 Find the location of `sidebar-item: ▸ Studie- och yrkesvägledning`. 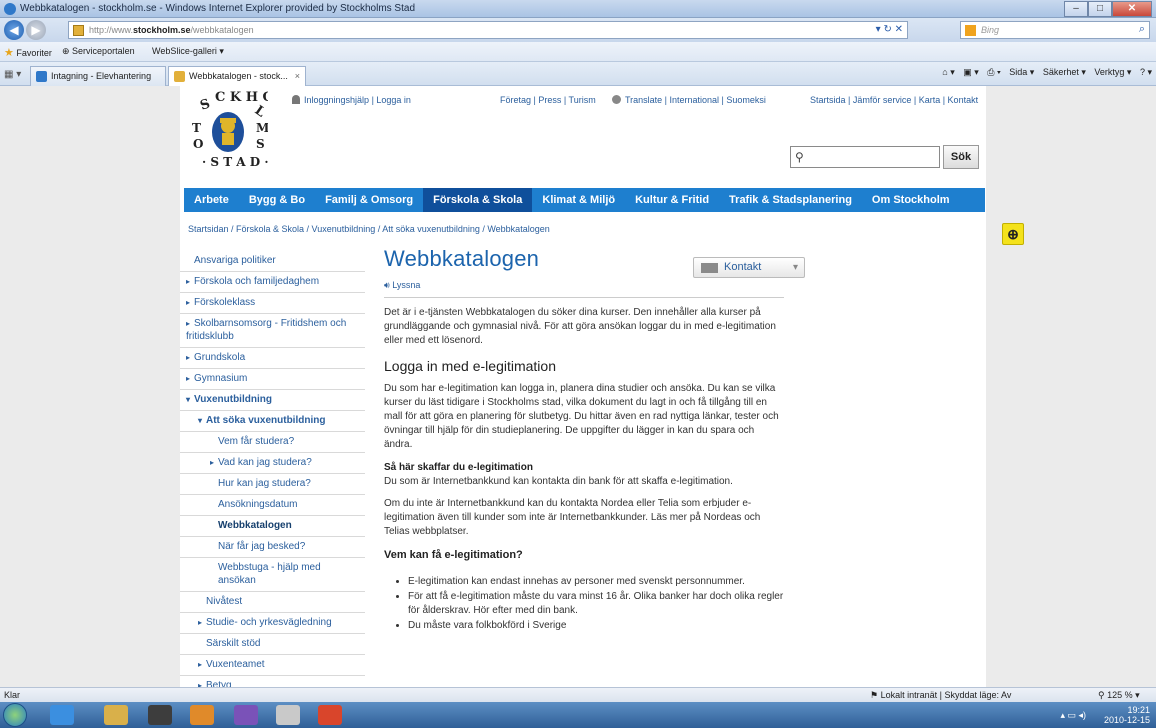

sidebar-item: ▸ Studie- och yrkesvägledning is located at coordinates (272, 623).